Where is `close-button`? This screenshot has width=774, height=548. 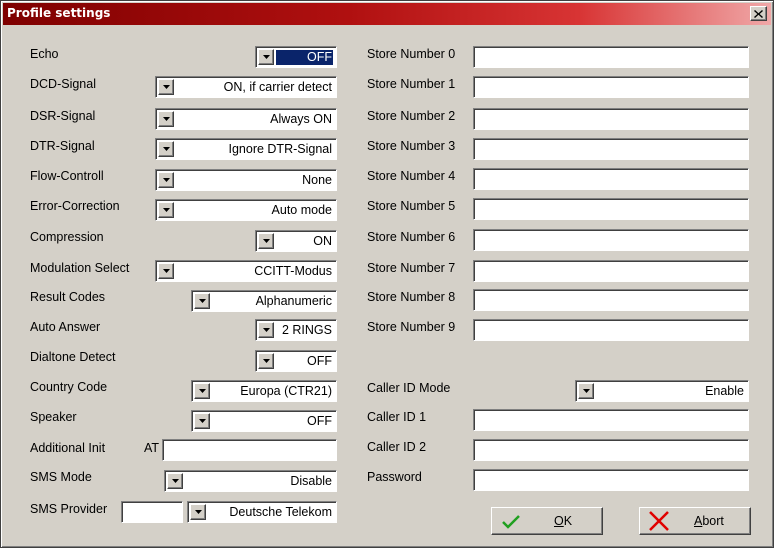 close-button is located at coordinates (758, 13).